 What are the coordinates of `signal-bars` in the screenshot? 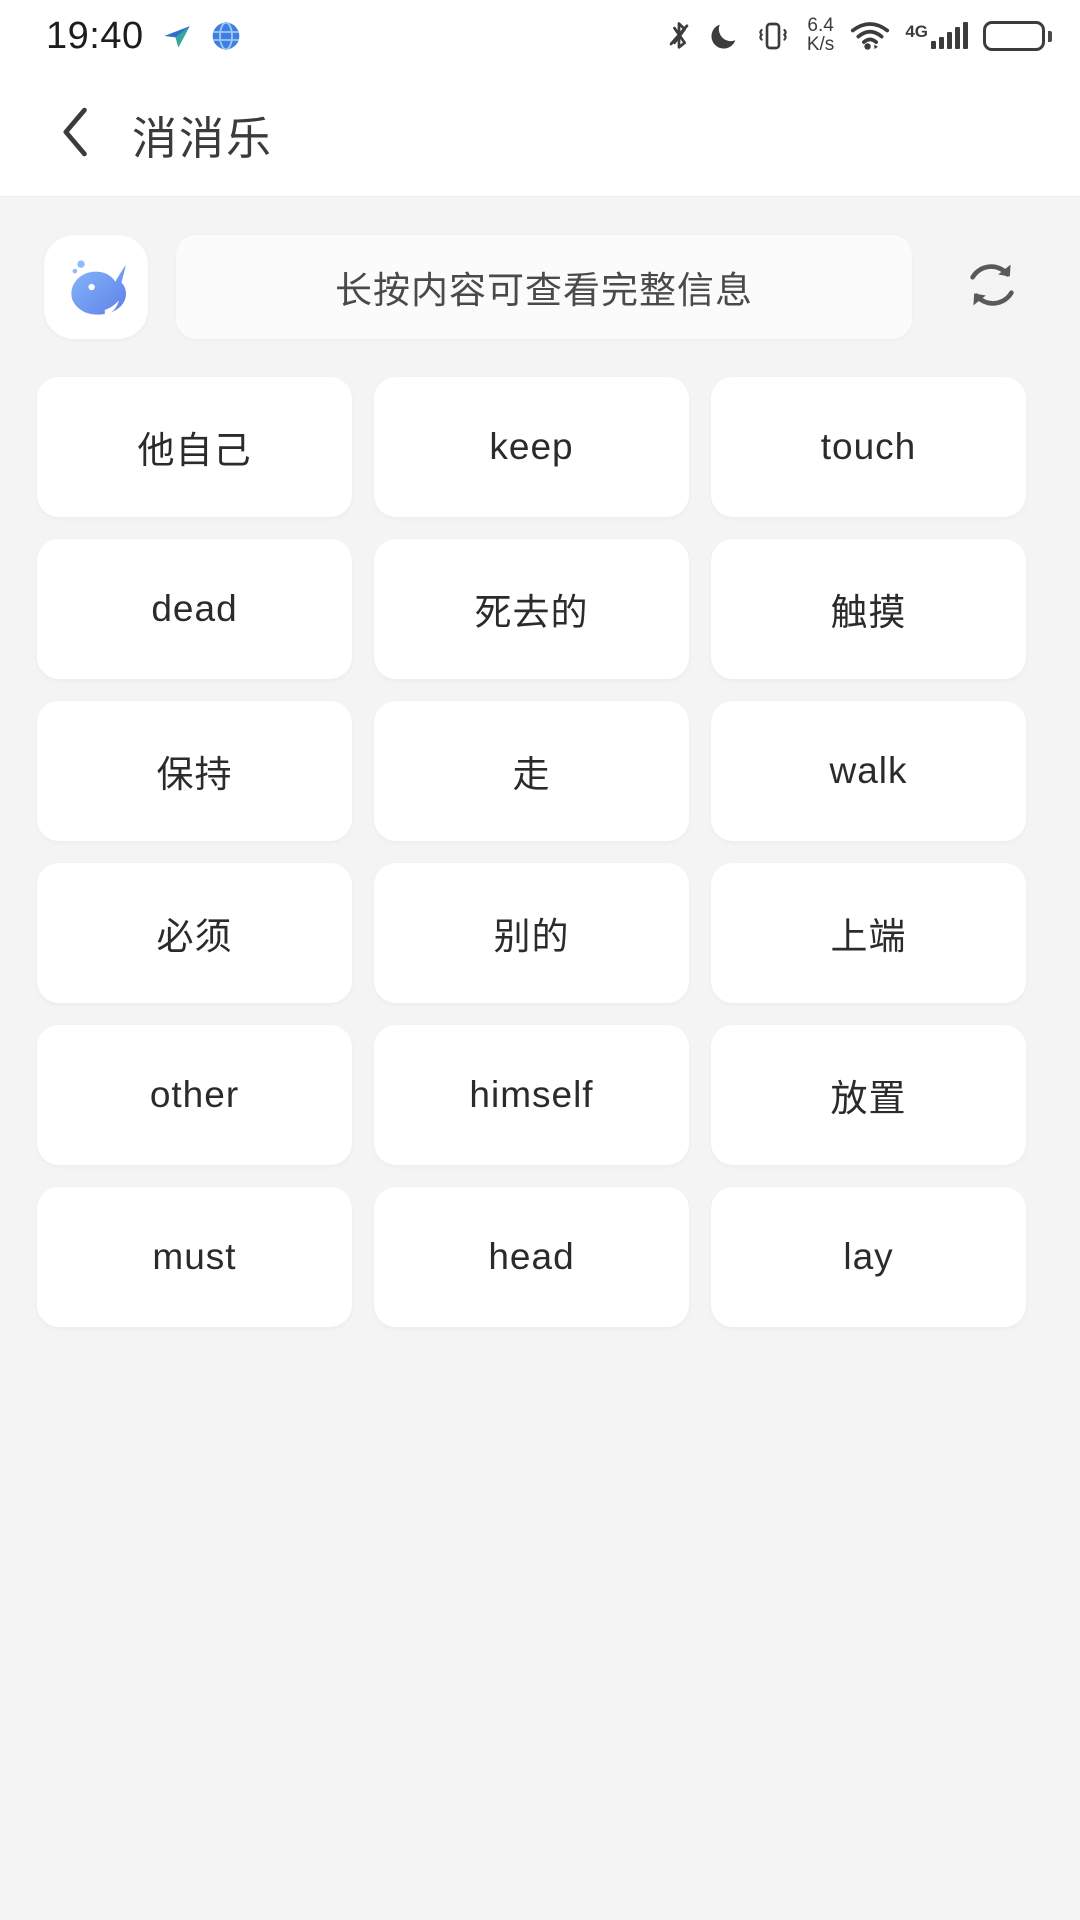 It's located at (949, 35).